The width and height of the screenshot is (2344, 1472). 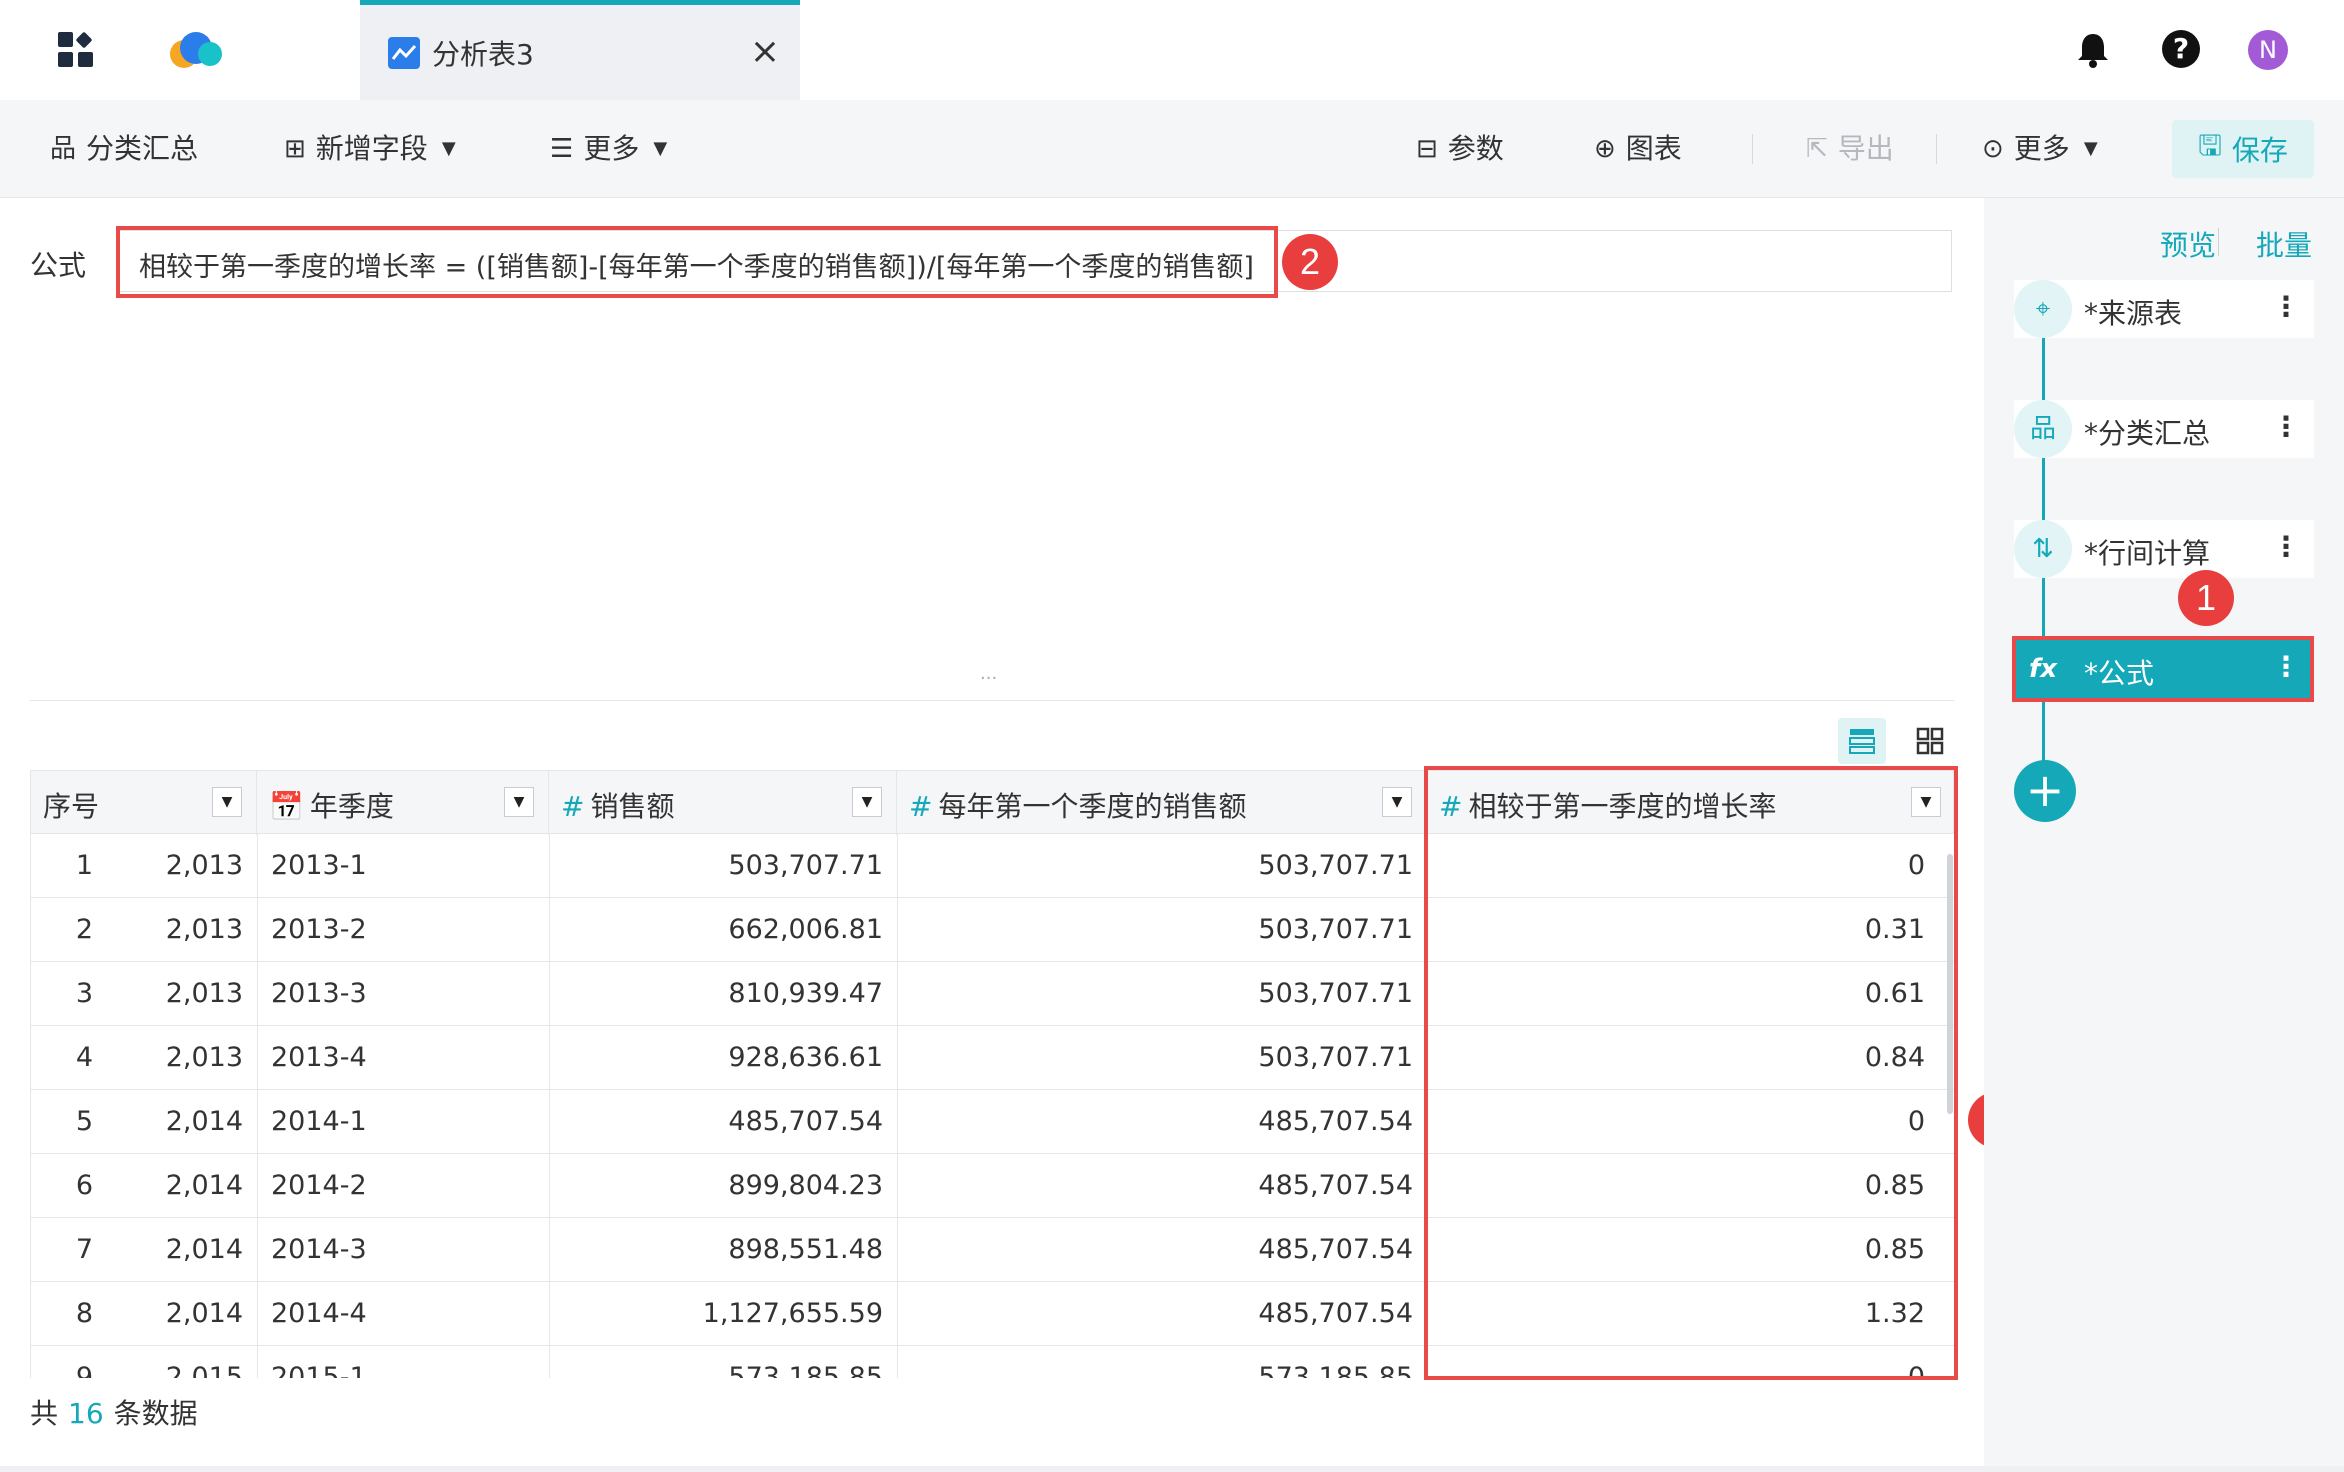 What do you see at coordinates (1850, 149) in the screenshot?
I see `export-button: ⇱ 导出` at bounding box center [1850, 149].